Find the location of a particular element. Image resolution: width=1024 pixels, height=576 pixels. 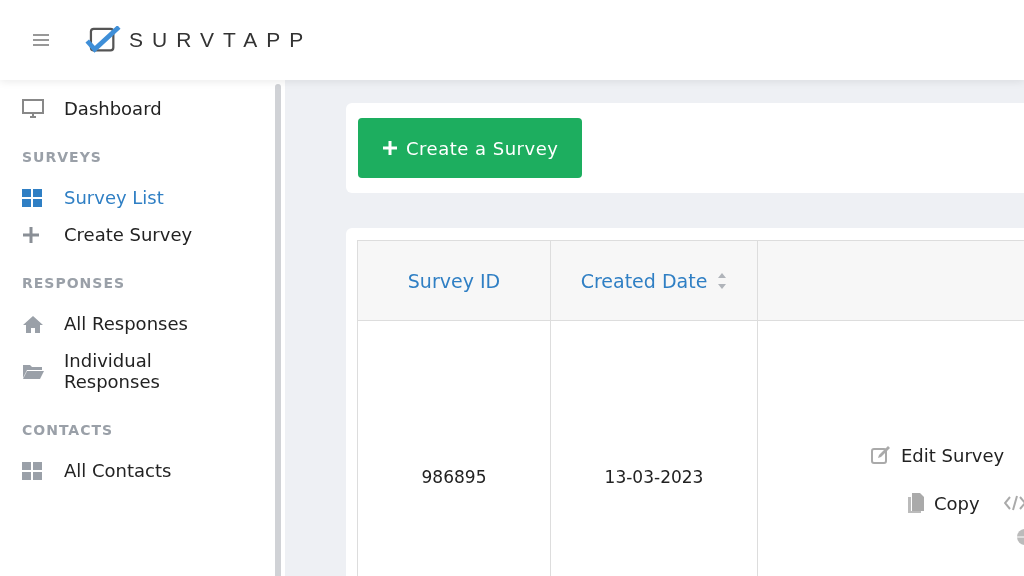

sidebar-item: All Responses is located at coordinates (137, 323).